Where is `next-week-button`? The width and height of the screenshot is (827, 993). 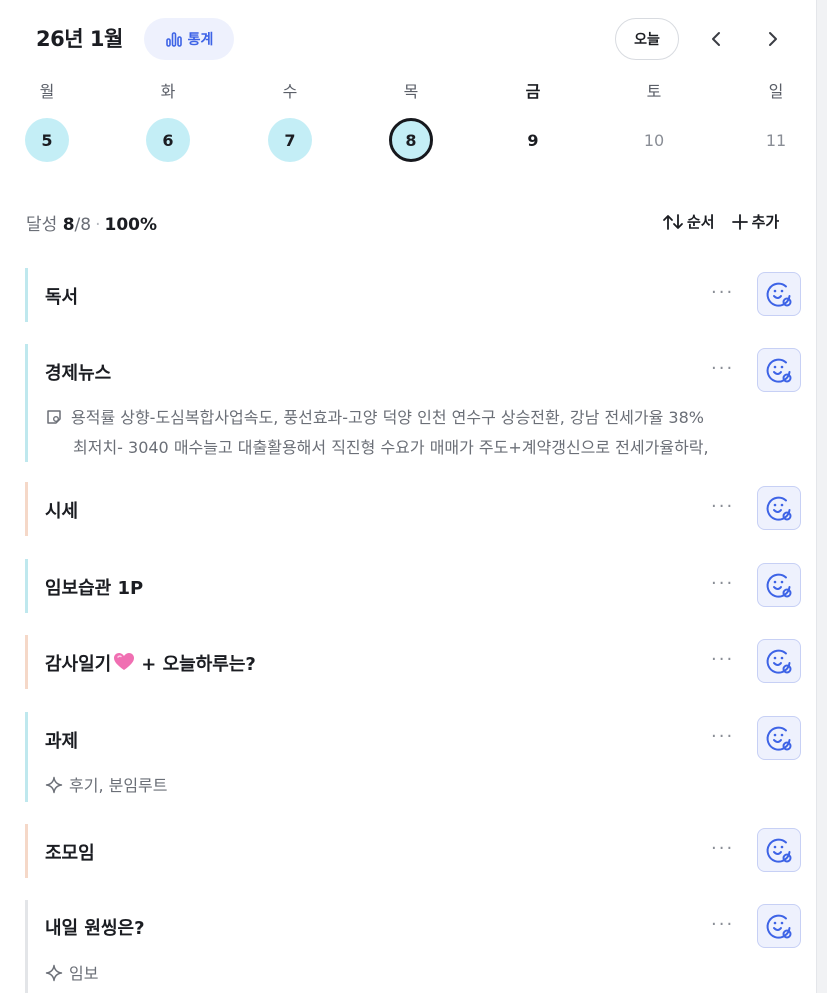 next-week-button is located at coordinates (772, 39).